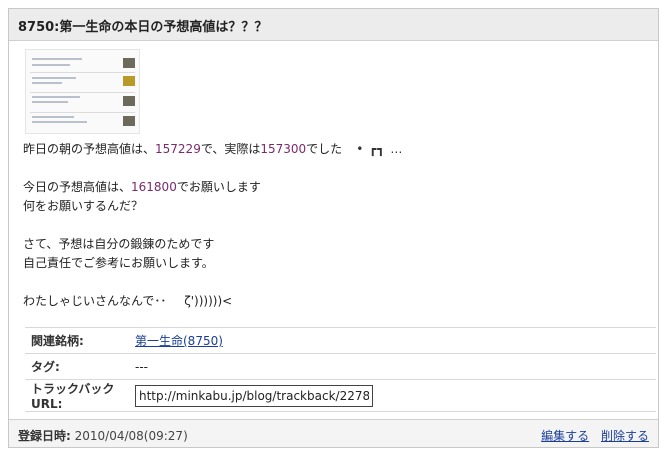 The image size is (667, 454). I want to click on price-value: 157229, so click(178, 149).